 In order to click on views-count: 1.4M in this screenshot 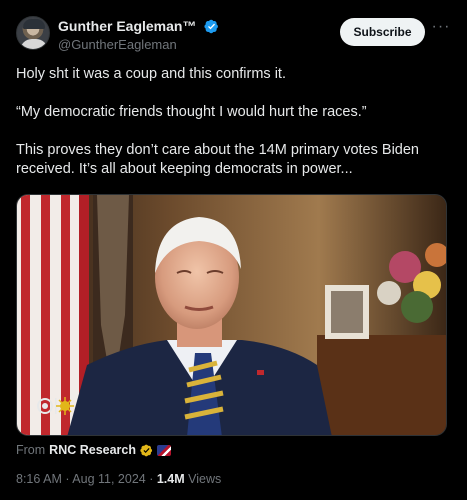, I will do `click(170, 479)`.